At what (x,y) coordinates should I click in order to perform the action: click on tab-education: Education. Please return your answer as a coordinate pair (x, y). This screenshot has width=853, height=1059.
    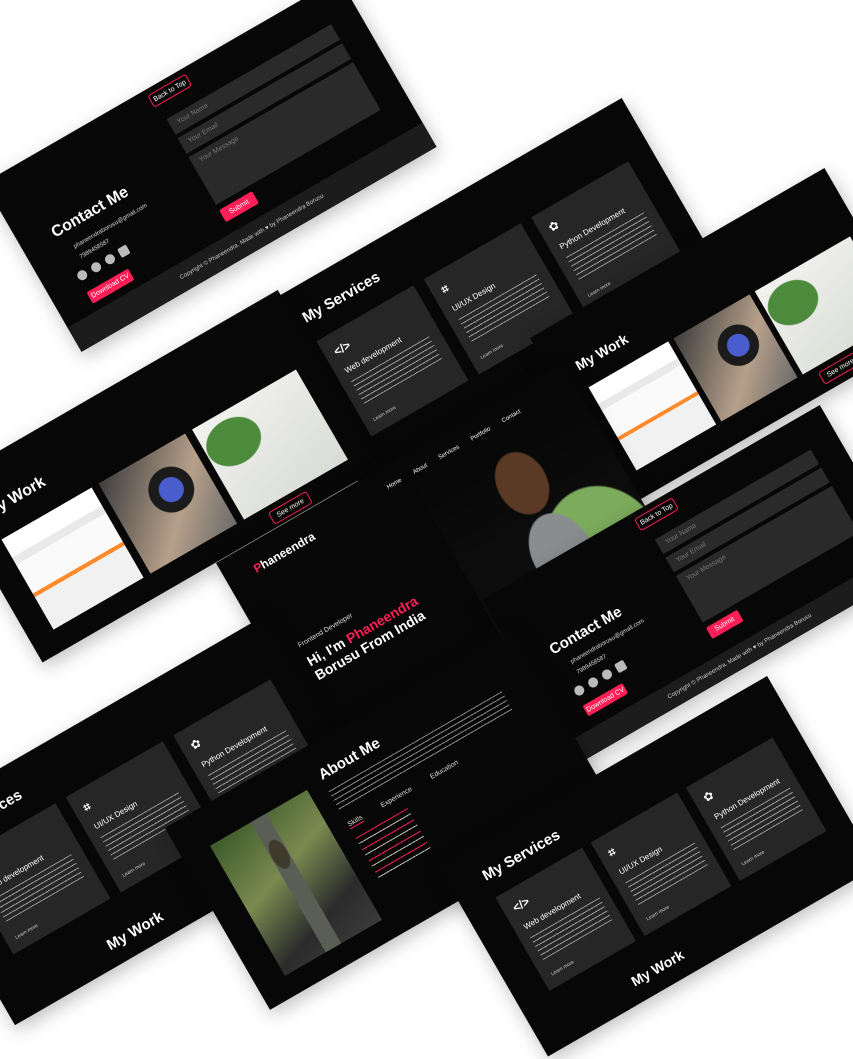
    Looking at the image, I should click on (444, 770).